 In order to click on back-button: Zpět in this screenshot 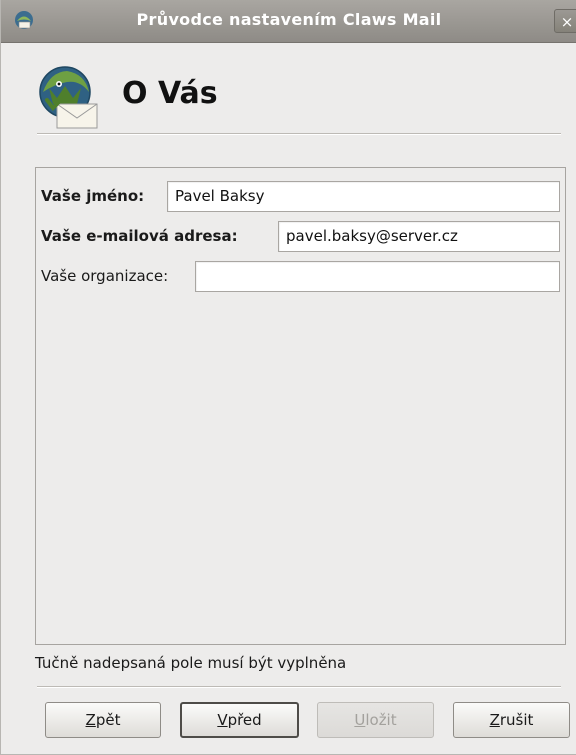, I will do `click(103, 720)`.